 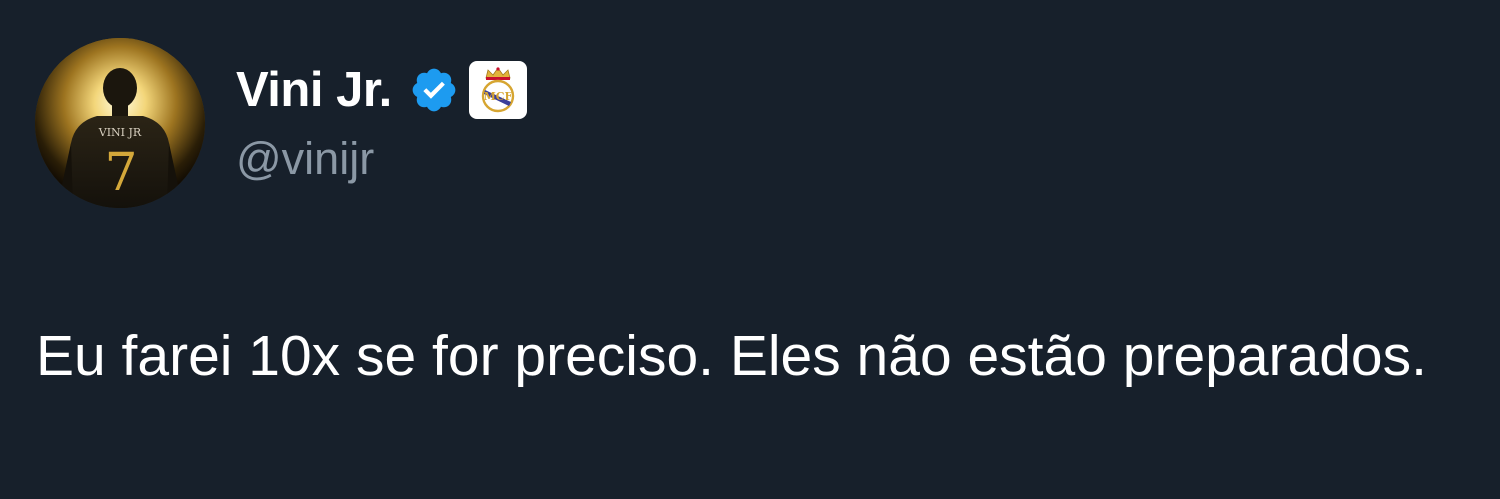 I want to click on author-name-row: Vini Jr. MCF, so click(x=381, y=90).